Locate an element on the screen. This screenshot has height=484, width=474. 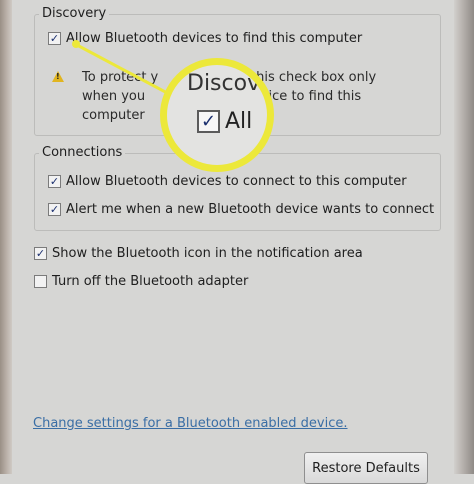
magnifier-callout: Discov ✓ All is located at coordinates (217, 115).